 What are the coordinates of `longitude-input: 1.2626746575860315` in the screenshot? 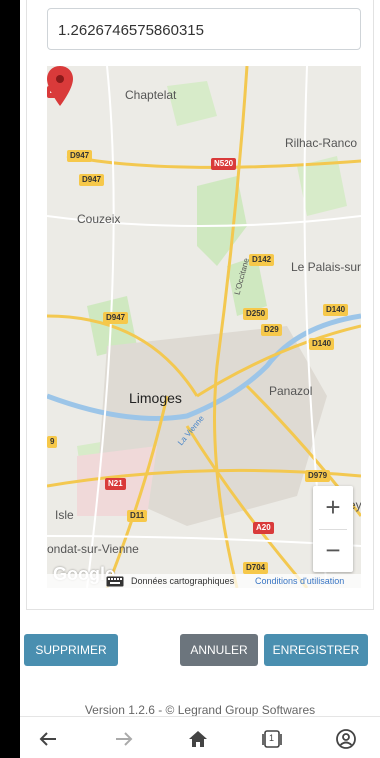 It's located at (204, 29).